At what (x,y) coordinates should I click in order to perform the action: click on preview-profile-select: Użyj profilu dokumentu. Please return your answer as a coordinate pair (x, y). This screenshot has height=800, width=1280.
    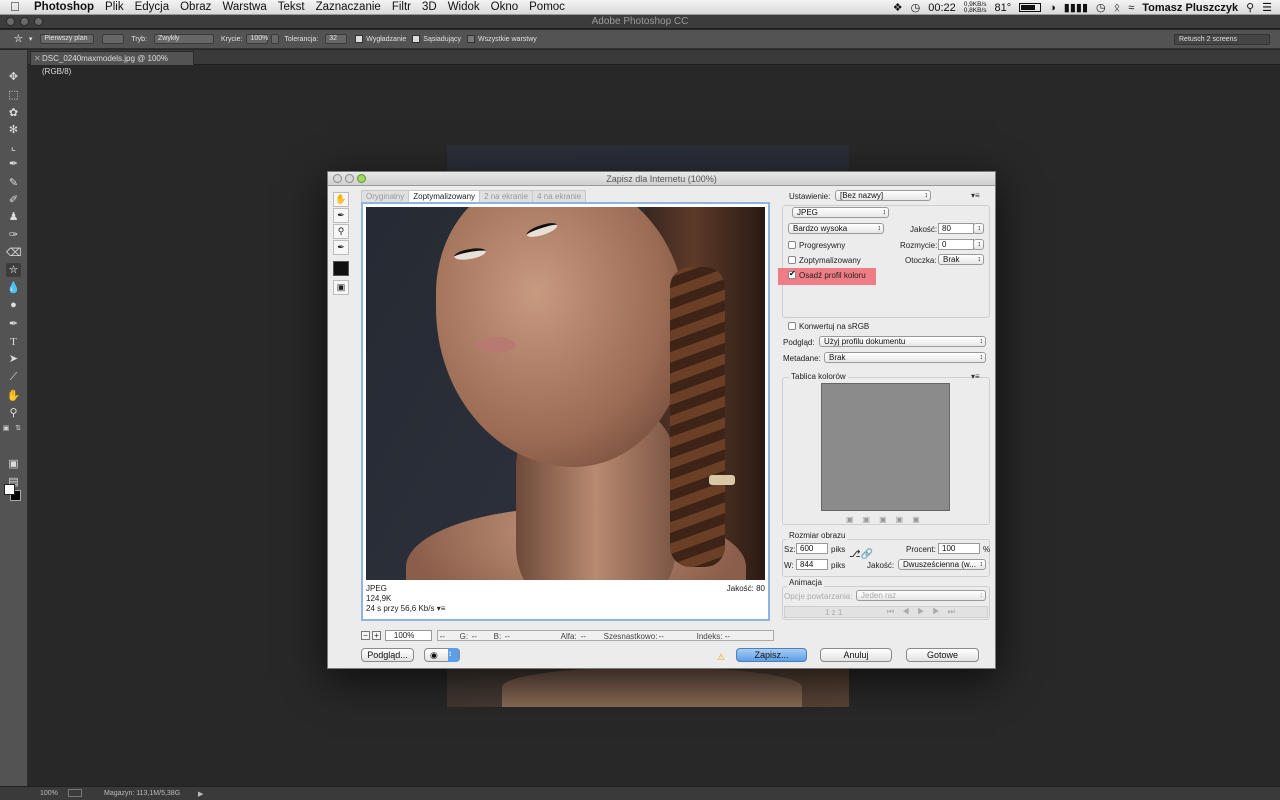
    Looking at the image, I should click on (902, 341).